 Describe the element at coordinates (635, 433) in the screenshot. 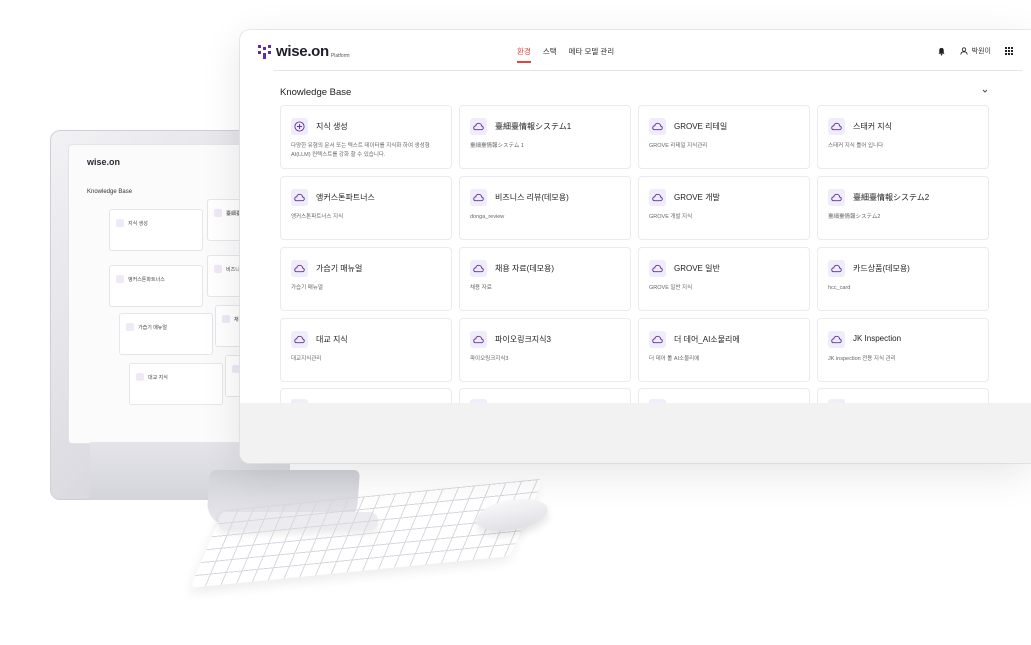

I see `bottom-overlay` at that location.